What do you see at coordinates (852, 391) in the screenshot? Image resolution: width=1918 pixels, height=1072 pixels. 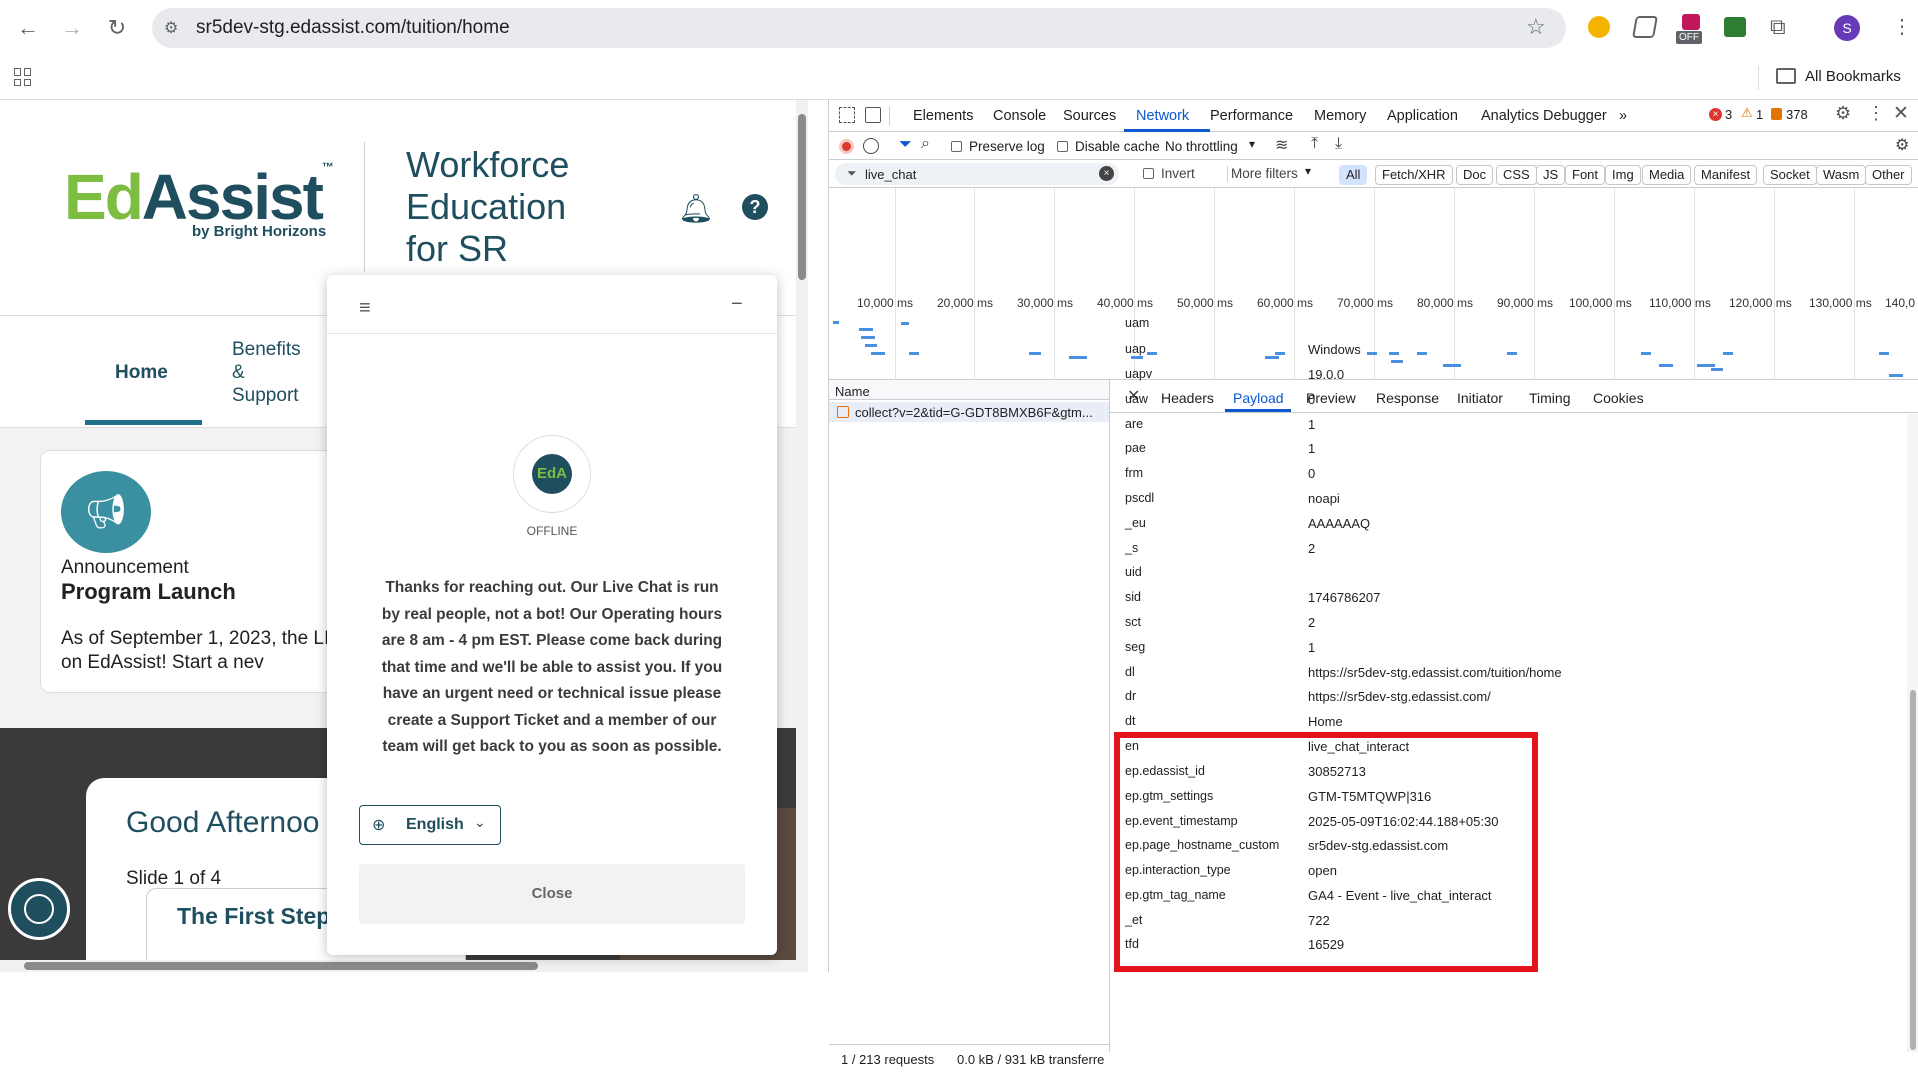 I see `name-column-header: Name` at bounding box center [852, 391].